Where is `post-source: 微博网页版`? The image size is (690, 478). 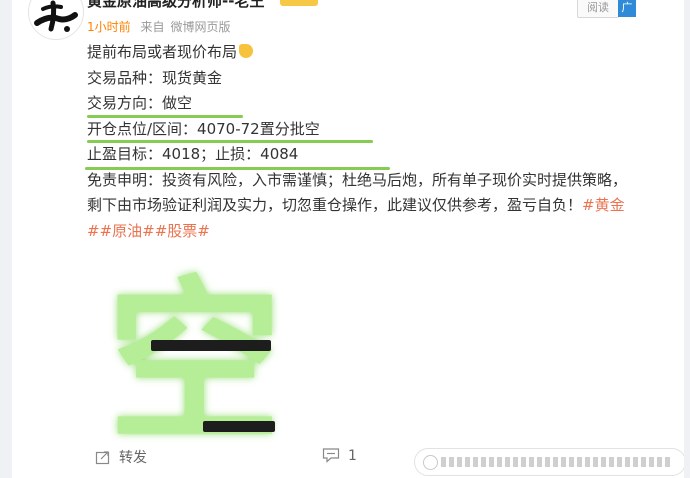 post-source: 微博网页版 is located at coordinates (200, 27).